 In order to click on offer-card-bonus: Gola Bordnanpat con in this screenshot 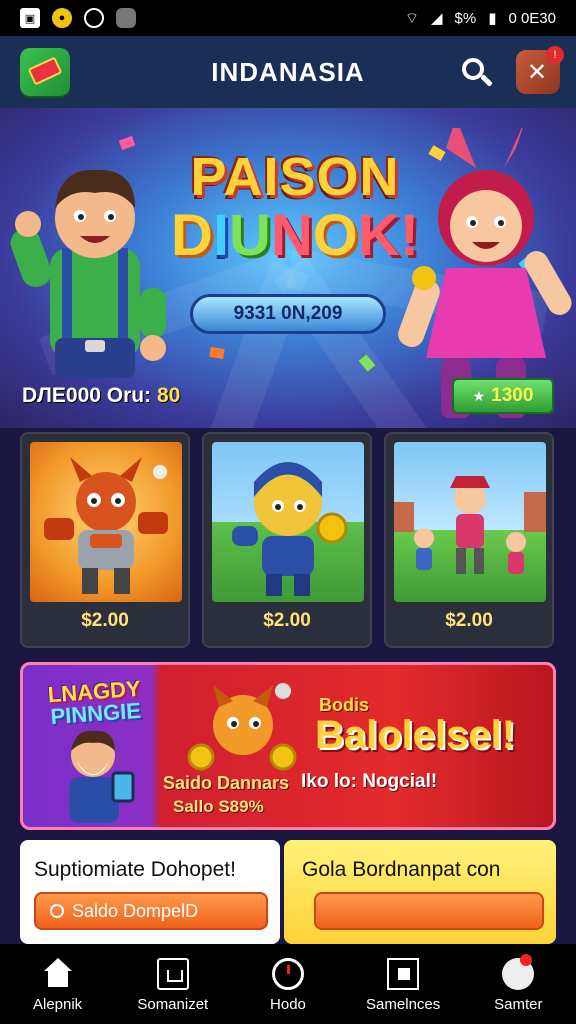, I will do `click(420, 892)`.